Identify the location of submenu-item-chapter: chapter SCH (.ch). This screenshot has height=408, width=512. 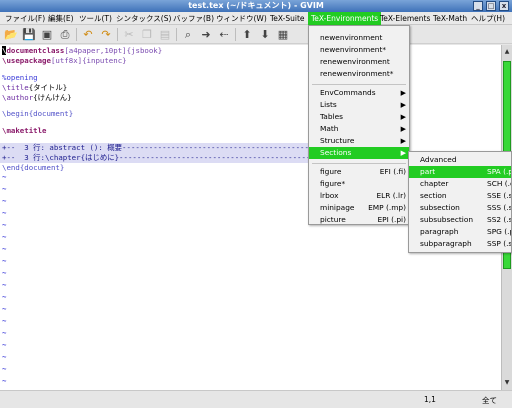
(460, 184).